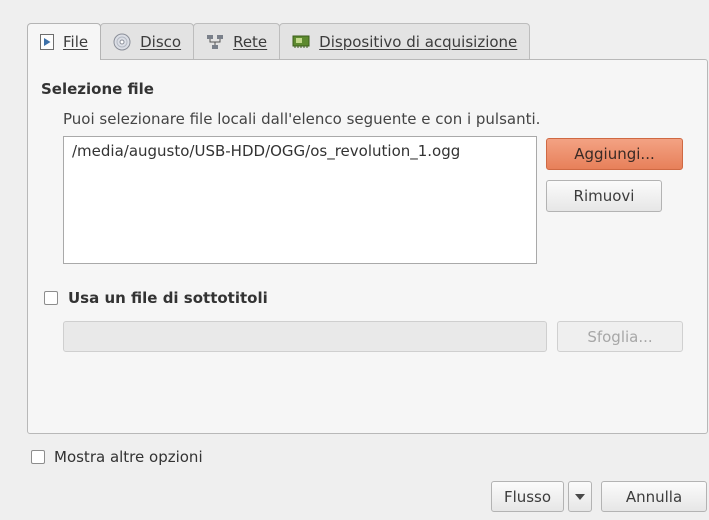 The width and height of the screenshot is (709, 520). I want to click on capture-card-icon, so click(301, 41).